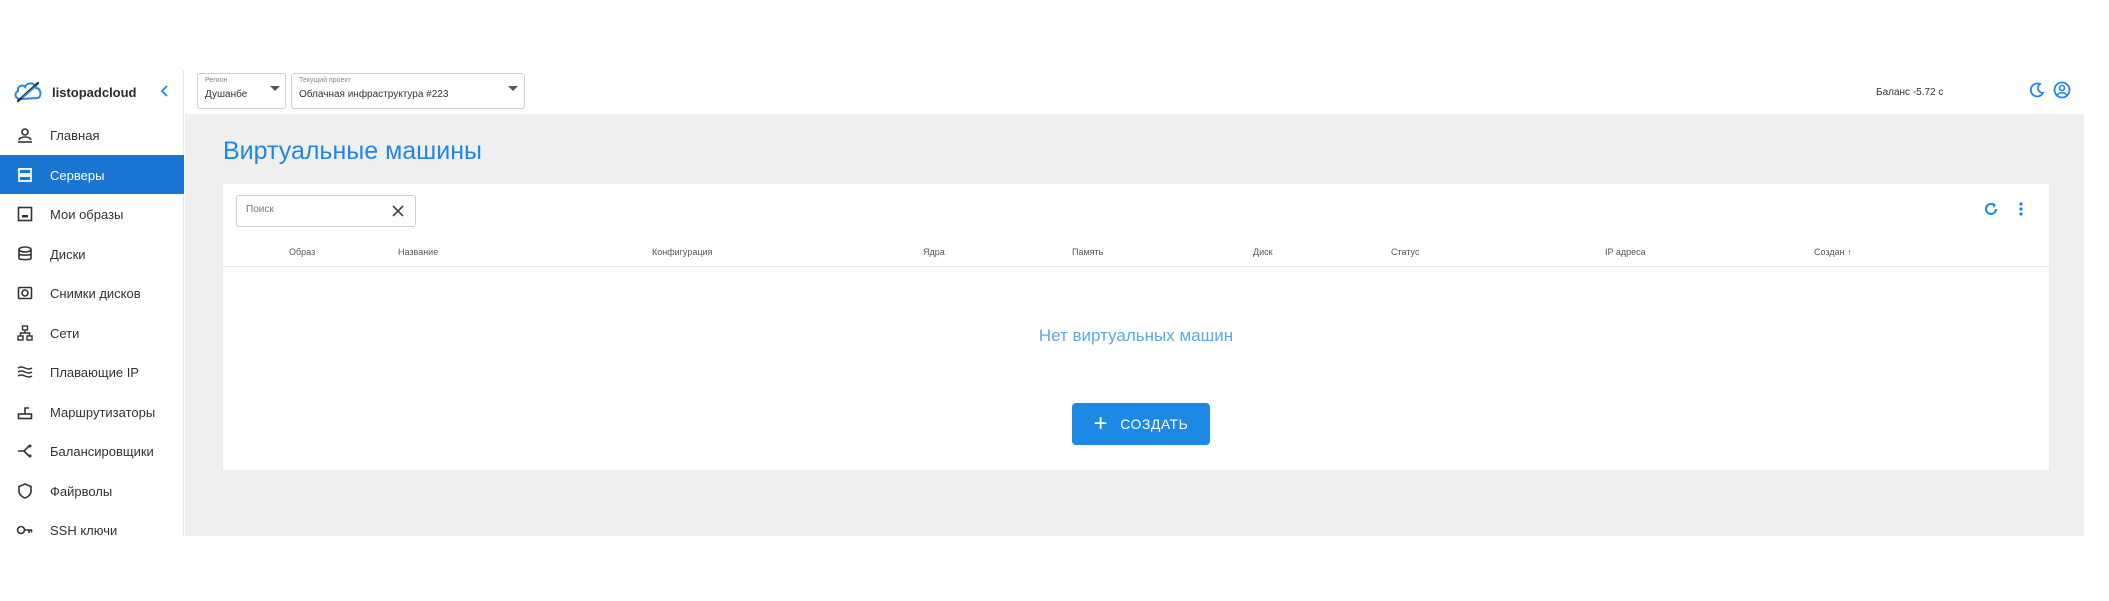 The image size is (2109, 601). I want to click on more-vert-icon, so click(2021, 209).